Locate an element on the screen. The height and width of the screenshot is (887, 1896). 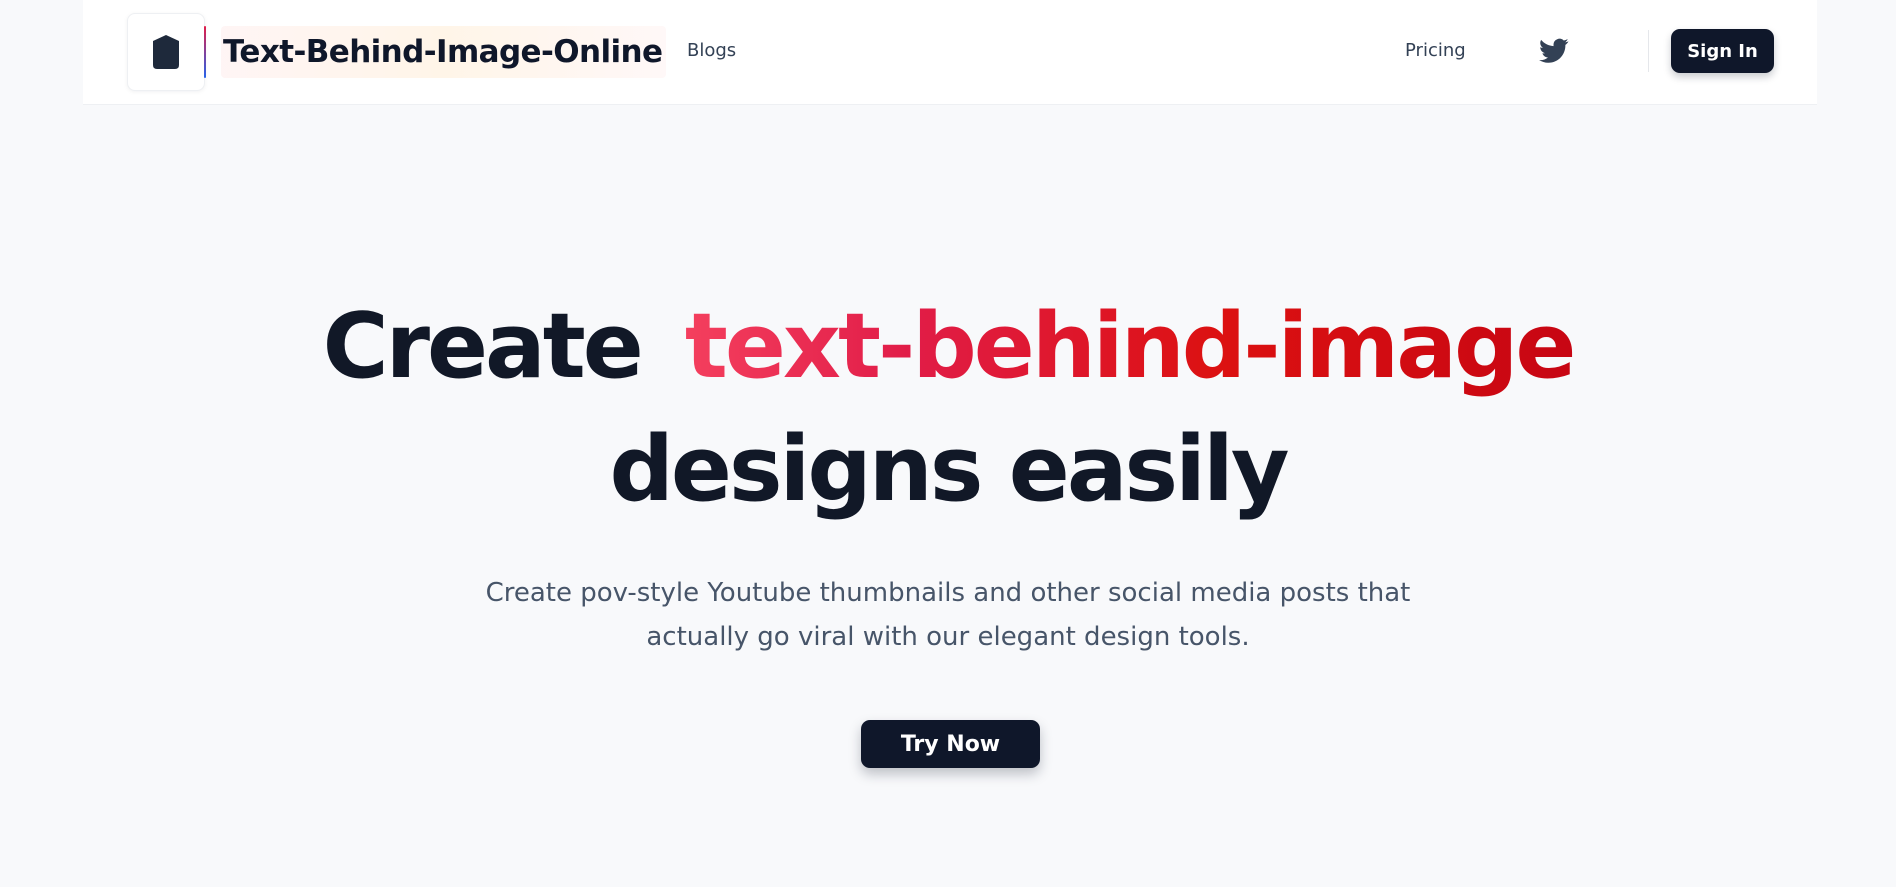
sign-in-button: Sign In is located at coordinates (1722, 51).